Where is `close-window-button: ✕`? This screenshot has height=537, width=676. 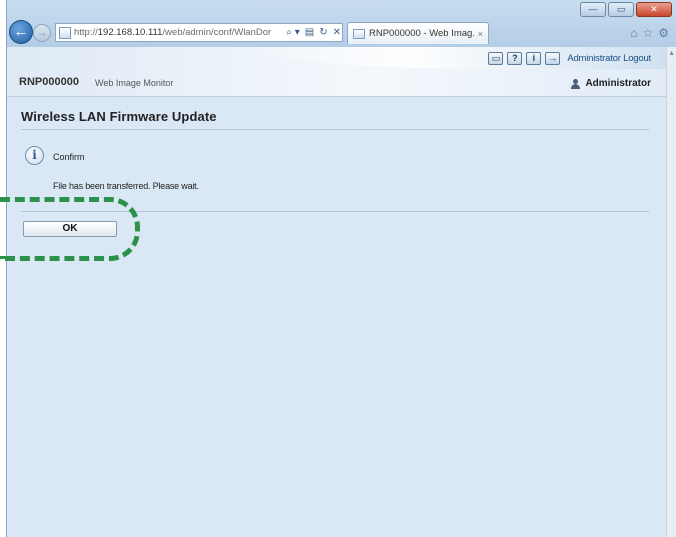 close-window-button: ✕ is located at coordinates (654, 9).